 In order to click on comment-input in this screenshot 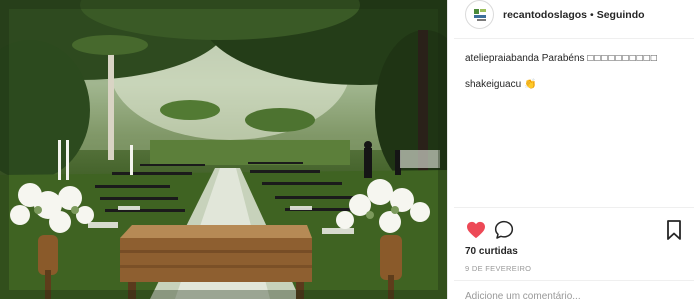, I will do `click(565, 293)`.